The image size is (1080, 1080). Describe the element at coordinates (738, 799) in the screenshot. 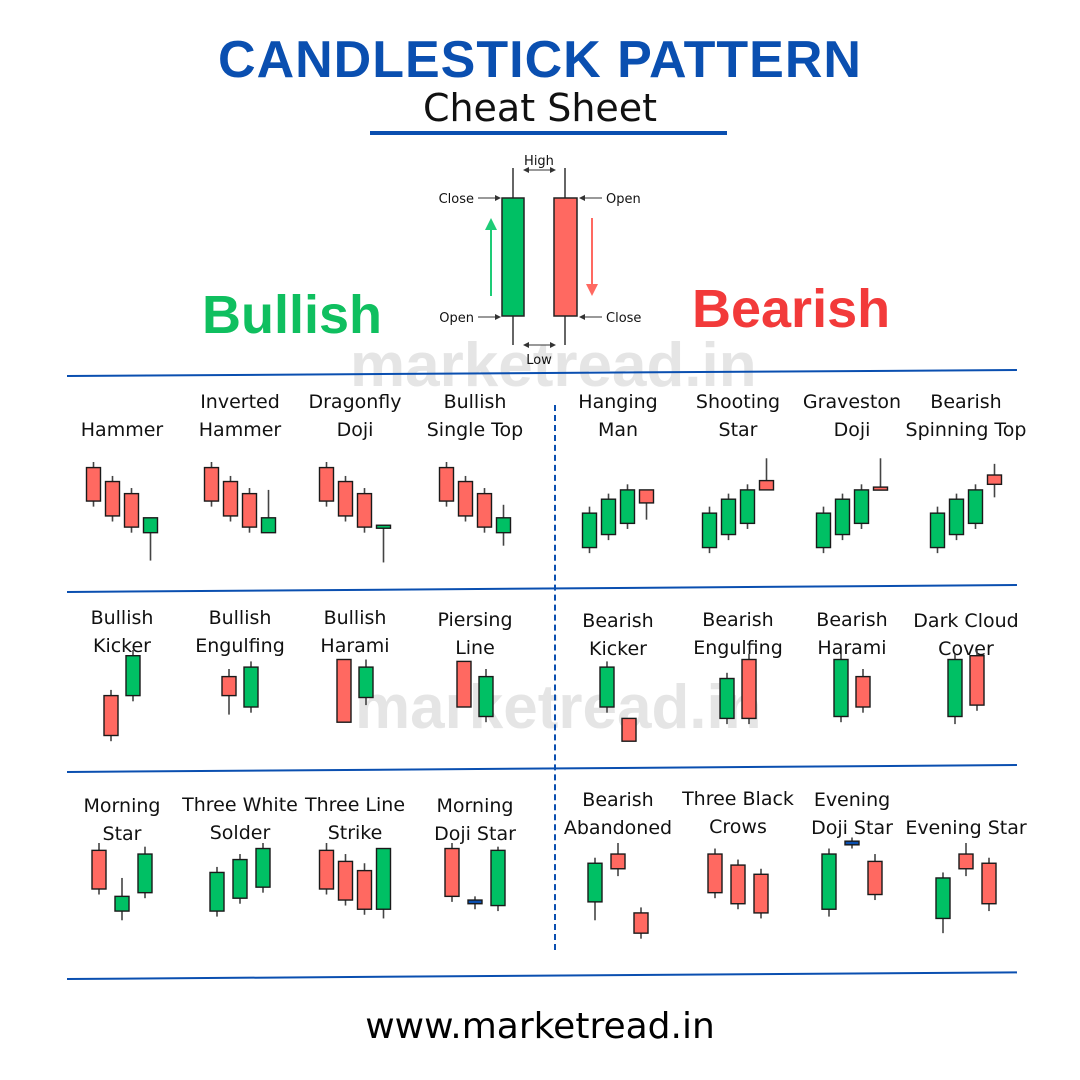

I see `pattern-label-line: Three Black` at that location.